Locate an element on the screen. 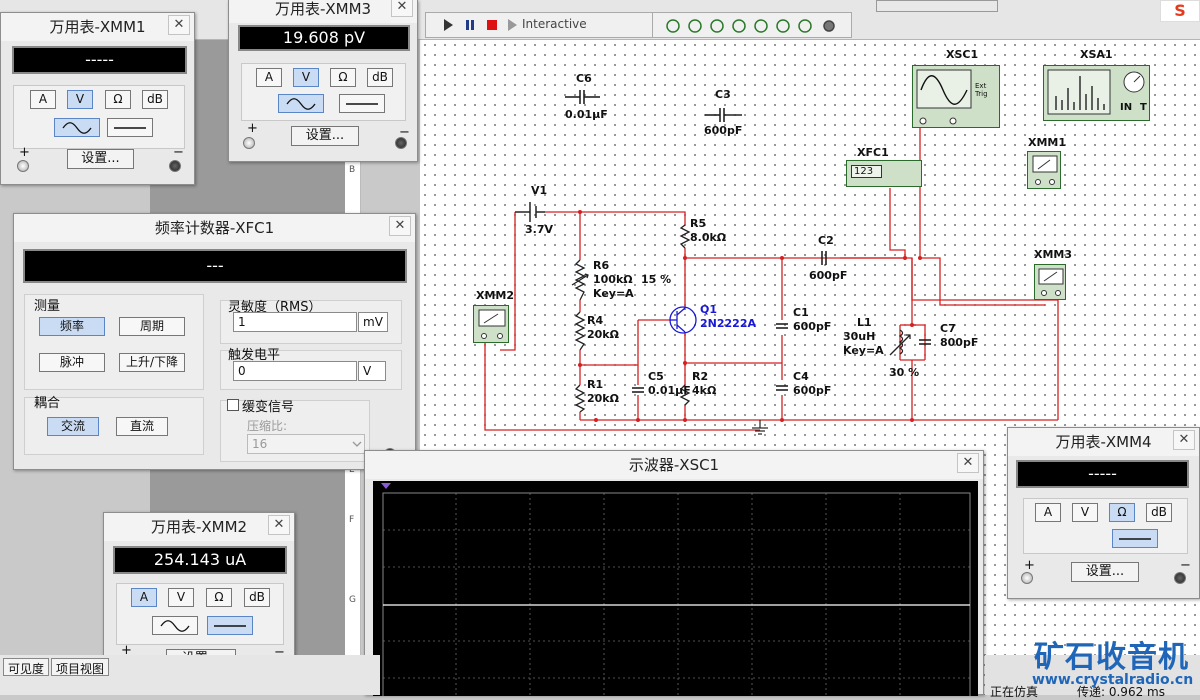  xmm3-mode-ohm-button: Ω is located at coordinates (343, 77).